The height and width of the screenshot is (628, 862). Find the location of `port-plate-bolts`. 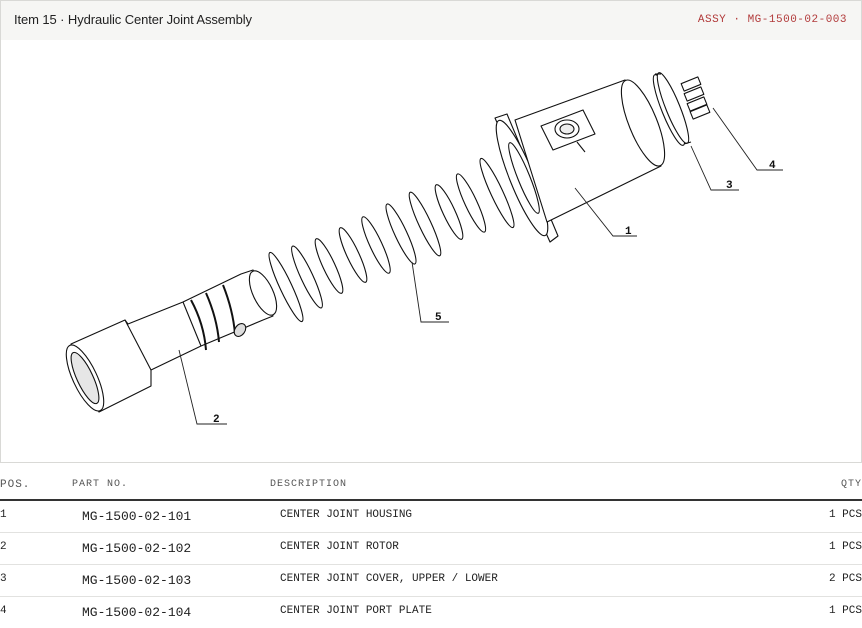

port-plate-bolts is located at coordinates (695, 98).